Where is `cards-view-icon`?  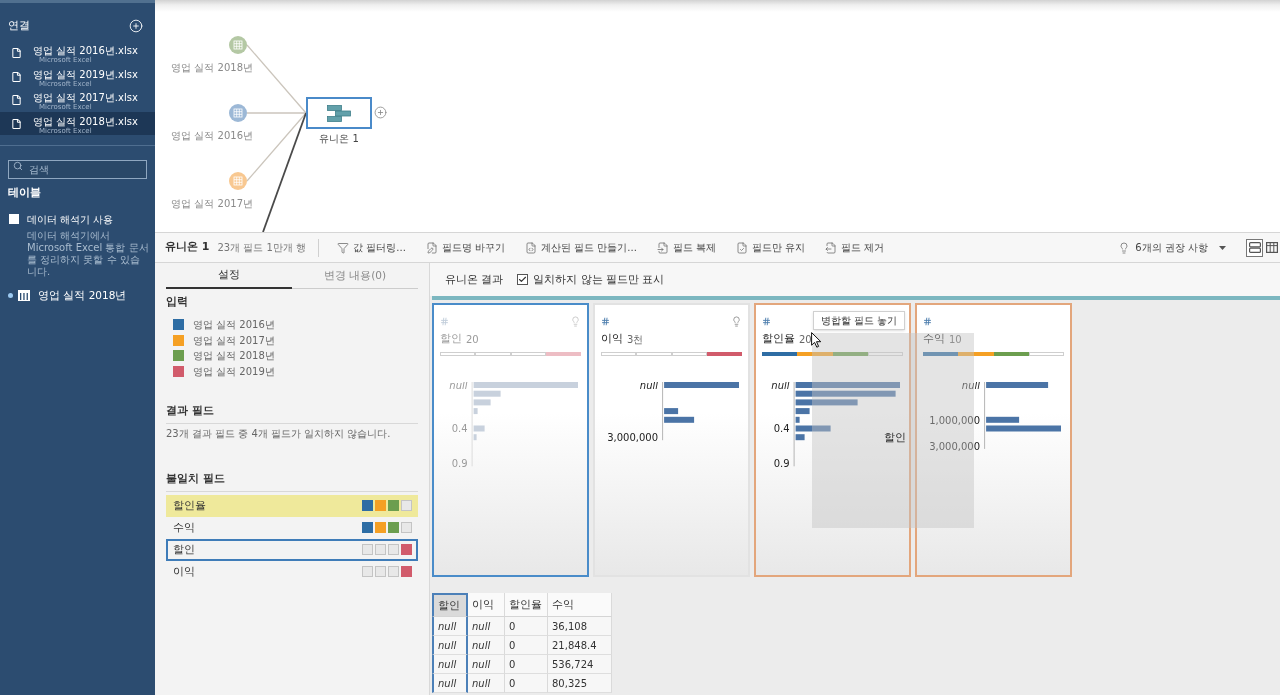
cards-view-icon is located at coordinates (1254, 247).